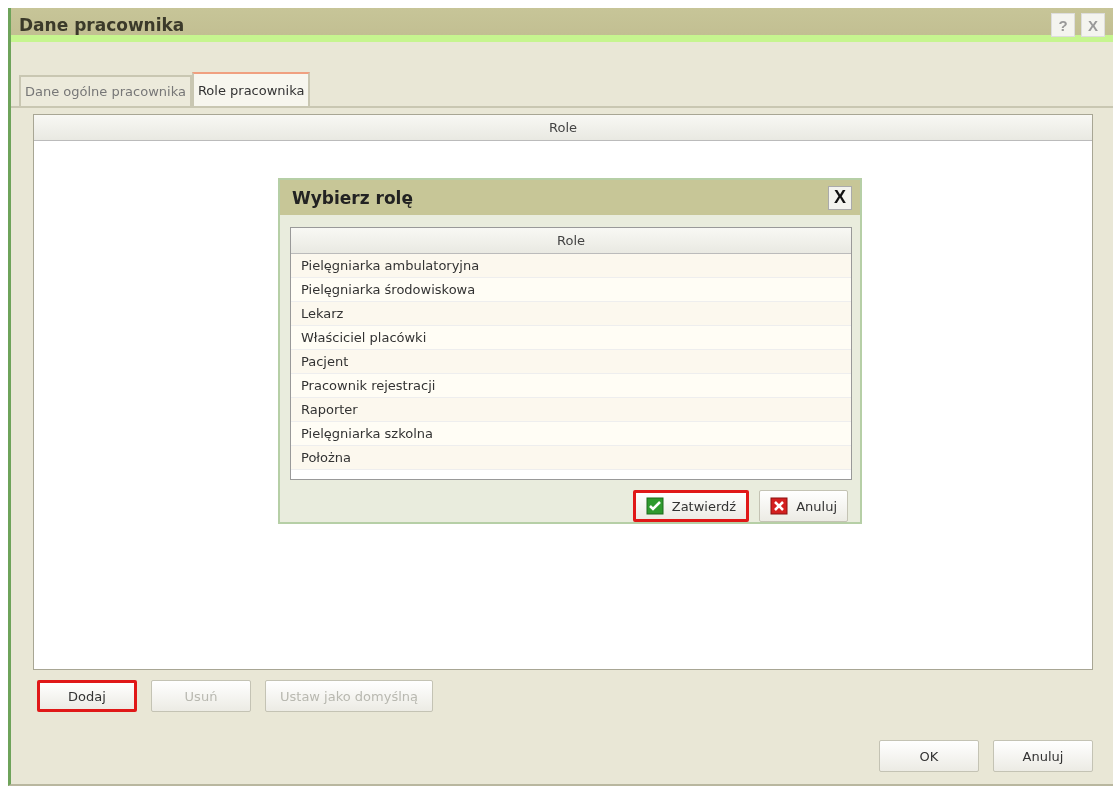 The width and height of the screenshot is (1113, 796). I want to click on list-item: Pacjent, so click(571, 362).